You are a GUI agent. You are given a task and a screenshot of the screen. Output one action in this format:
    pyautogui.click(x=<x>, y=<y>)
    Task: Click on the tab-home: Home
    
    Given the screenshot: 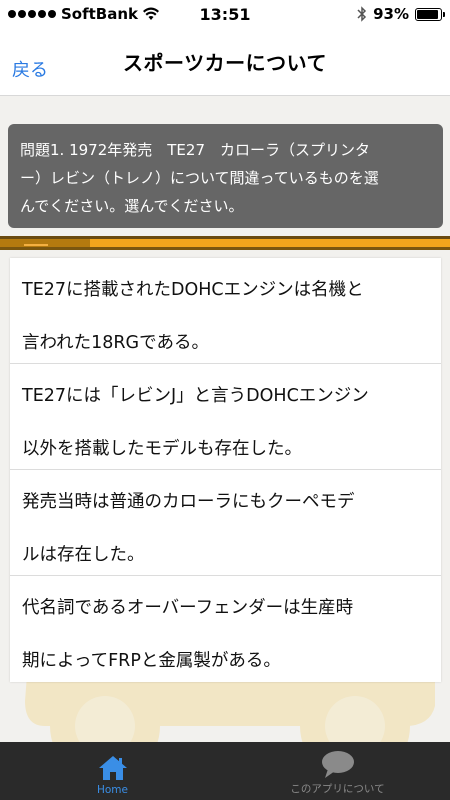 What is the action you would take?
    pyautogui.click(x=112, y=771)
    